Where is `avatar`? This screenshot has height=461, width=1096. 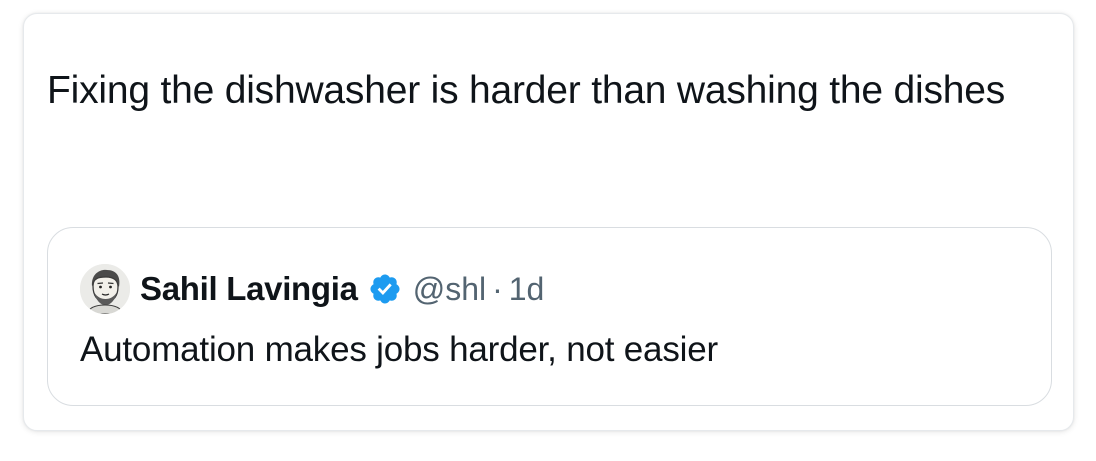
avatar is located at coordinates (105, 289).